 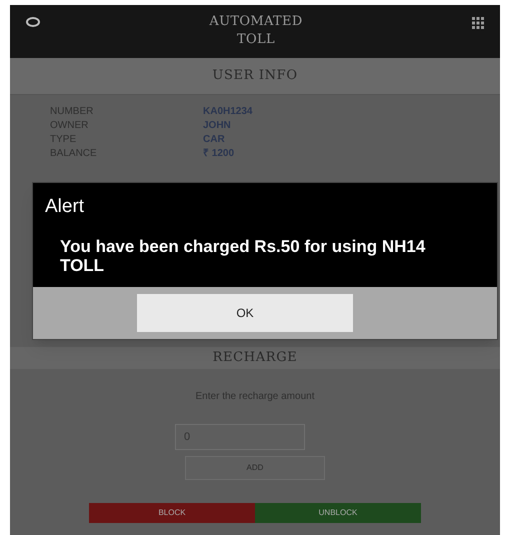 What do you see at coordinates (255, 76) in the screenshot?
I see `section-heading: USER INFO` at bounding box center [255, 76].